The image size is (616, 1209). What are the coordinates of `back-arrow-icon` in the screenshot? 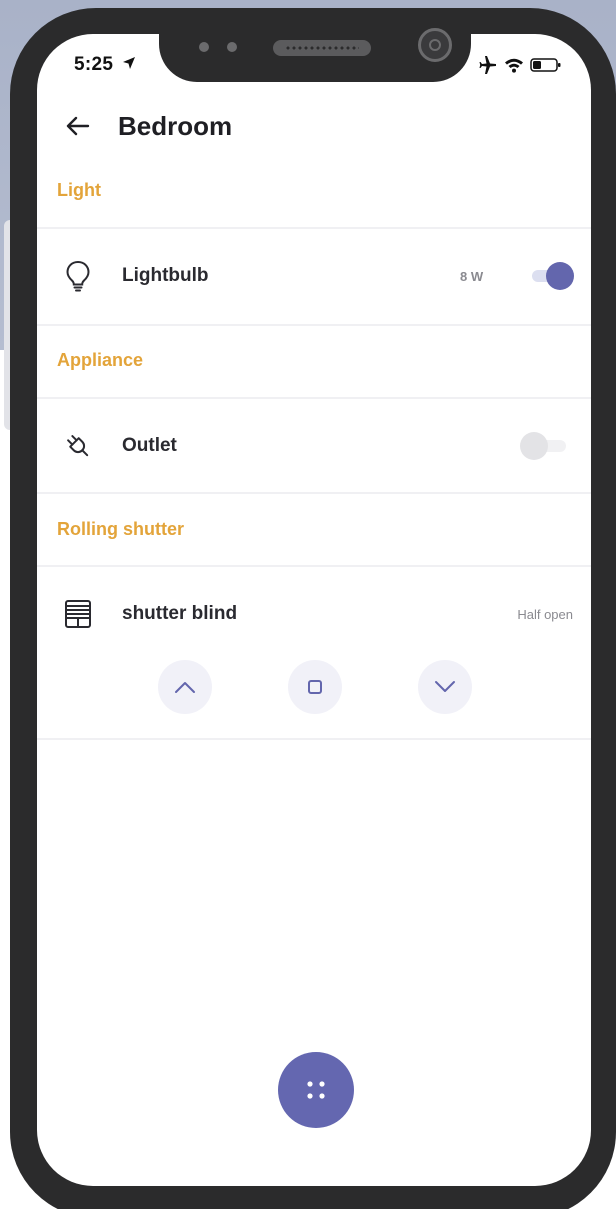 It's located at (78, 126).